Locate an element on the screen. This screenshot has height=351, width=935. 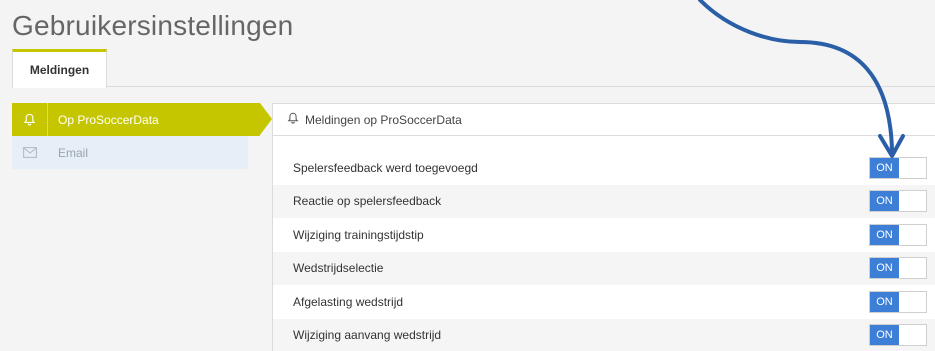
panel-header: Meldingen op ProSoccerData is located at coordinates (604, 120).